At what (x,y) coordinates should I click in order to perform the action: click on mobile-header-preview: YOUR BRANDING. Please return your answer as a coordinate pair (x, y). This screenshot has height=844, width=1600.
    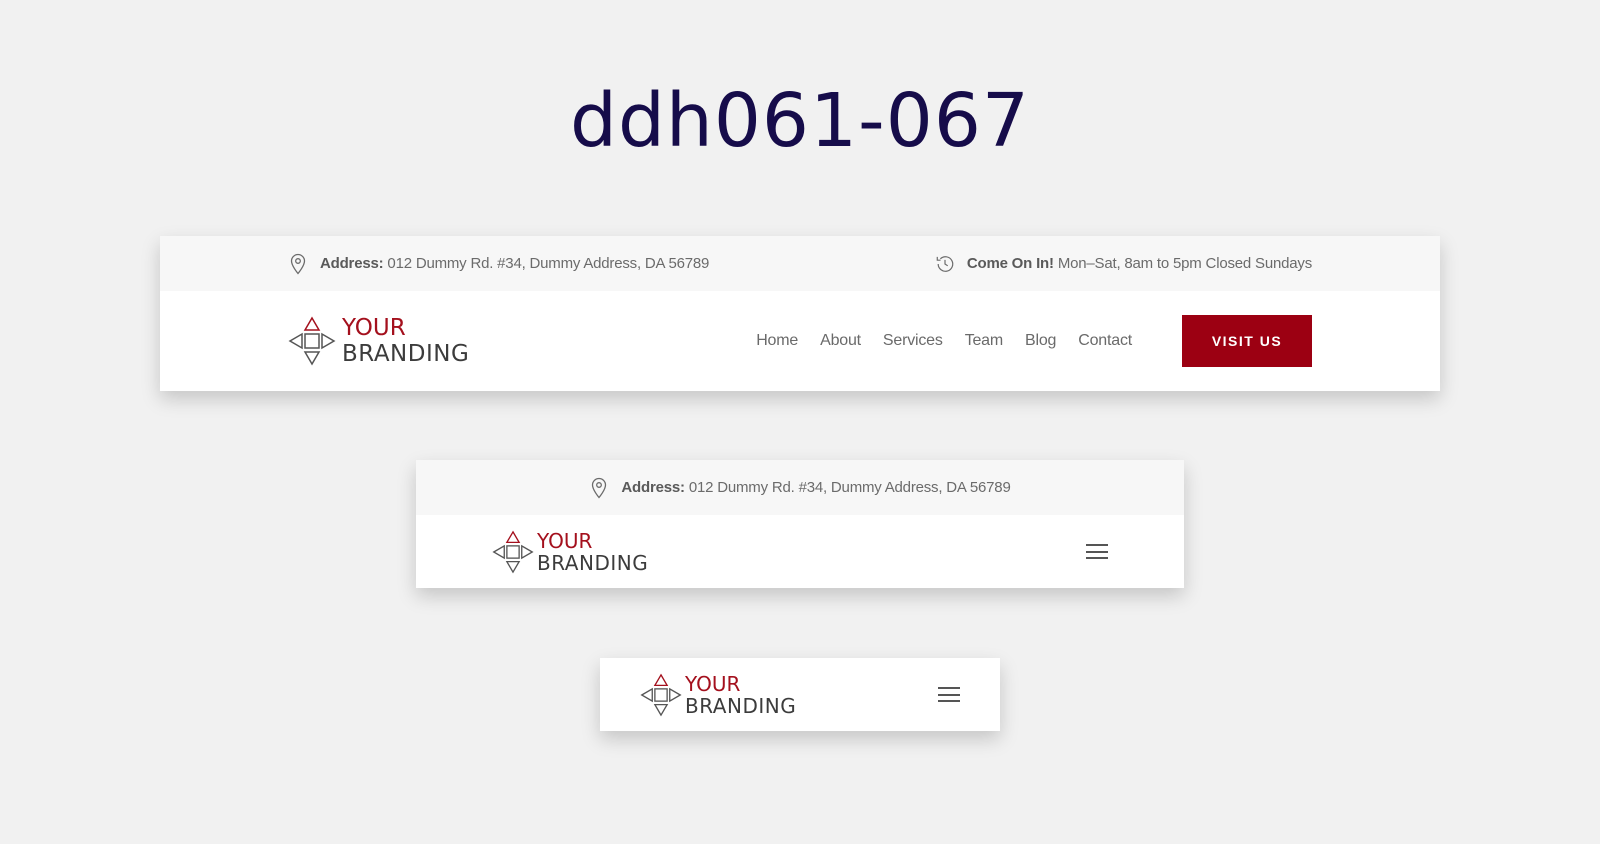
    Looking at the image, I should click on (800, 694).